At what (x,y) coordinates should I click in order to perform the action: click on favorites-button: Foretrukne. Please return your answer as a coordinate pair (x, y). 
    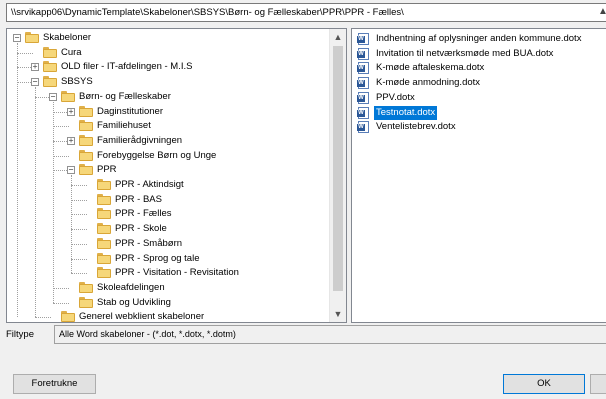
    Looking at the image, I should click on (54, 384).